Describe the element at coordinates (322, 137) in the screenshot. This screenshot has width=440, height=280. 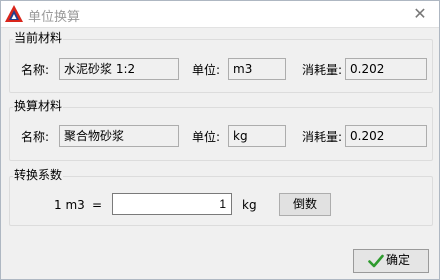
I see `converted-consumption-label: 消耗量:` at that location.